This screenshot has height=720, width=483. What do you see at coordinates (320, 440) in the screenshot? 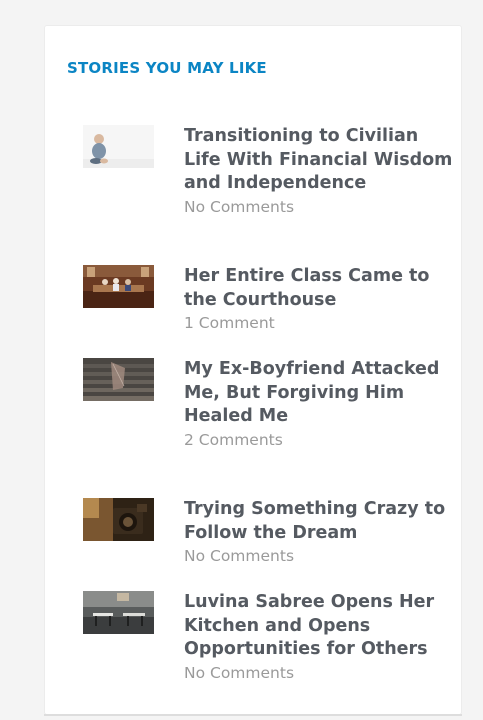
I see `story-comments-link: 2 Comments` at bounding box center [320, 440].